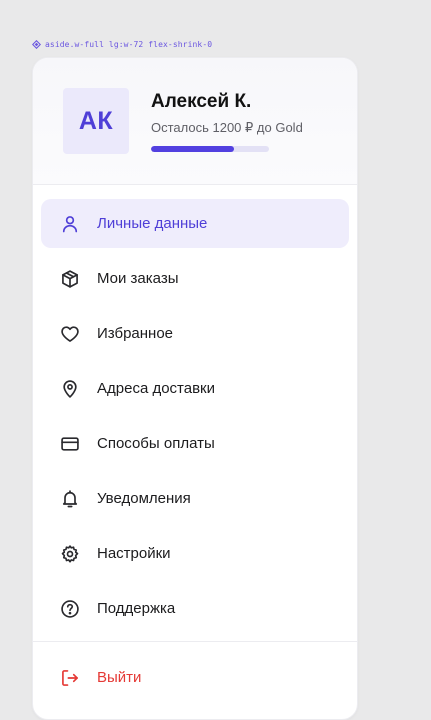 The height and width of the screenshot is (720, 431). I want to click on avatar: АК, so click(96, 121).